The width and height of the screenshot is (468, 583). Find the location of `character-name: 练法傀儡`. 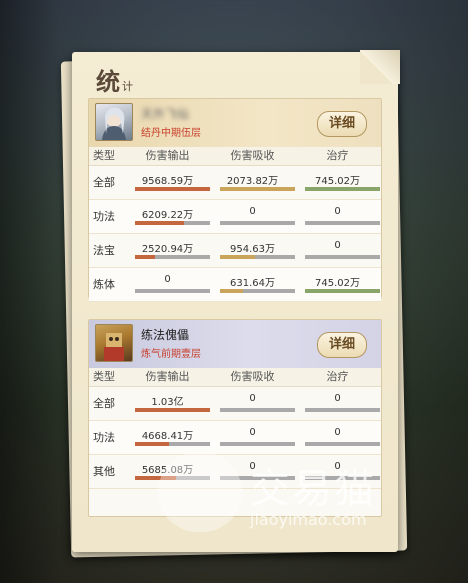

character-name: 练法傀儡 is located at coordinates (165, 335).